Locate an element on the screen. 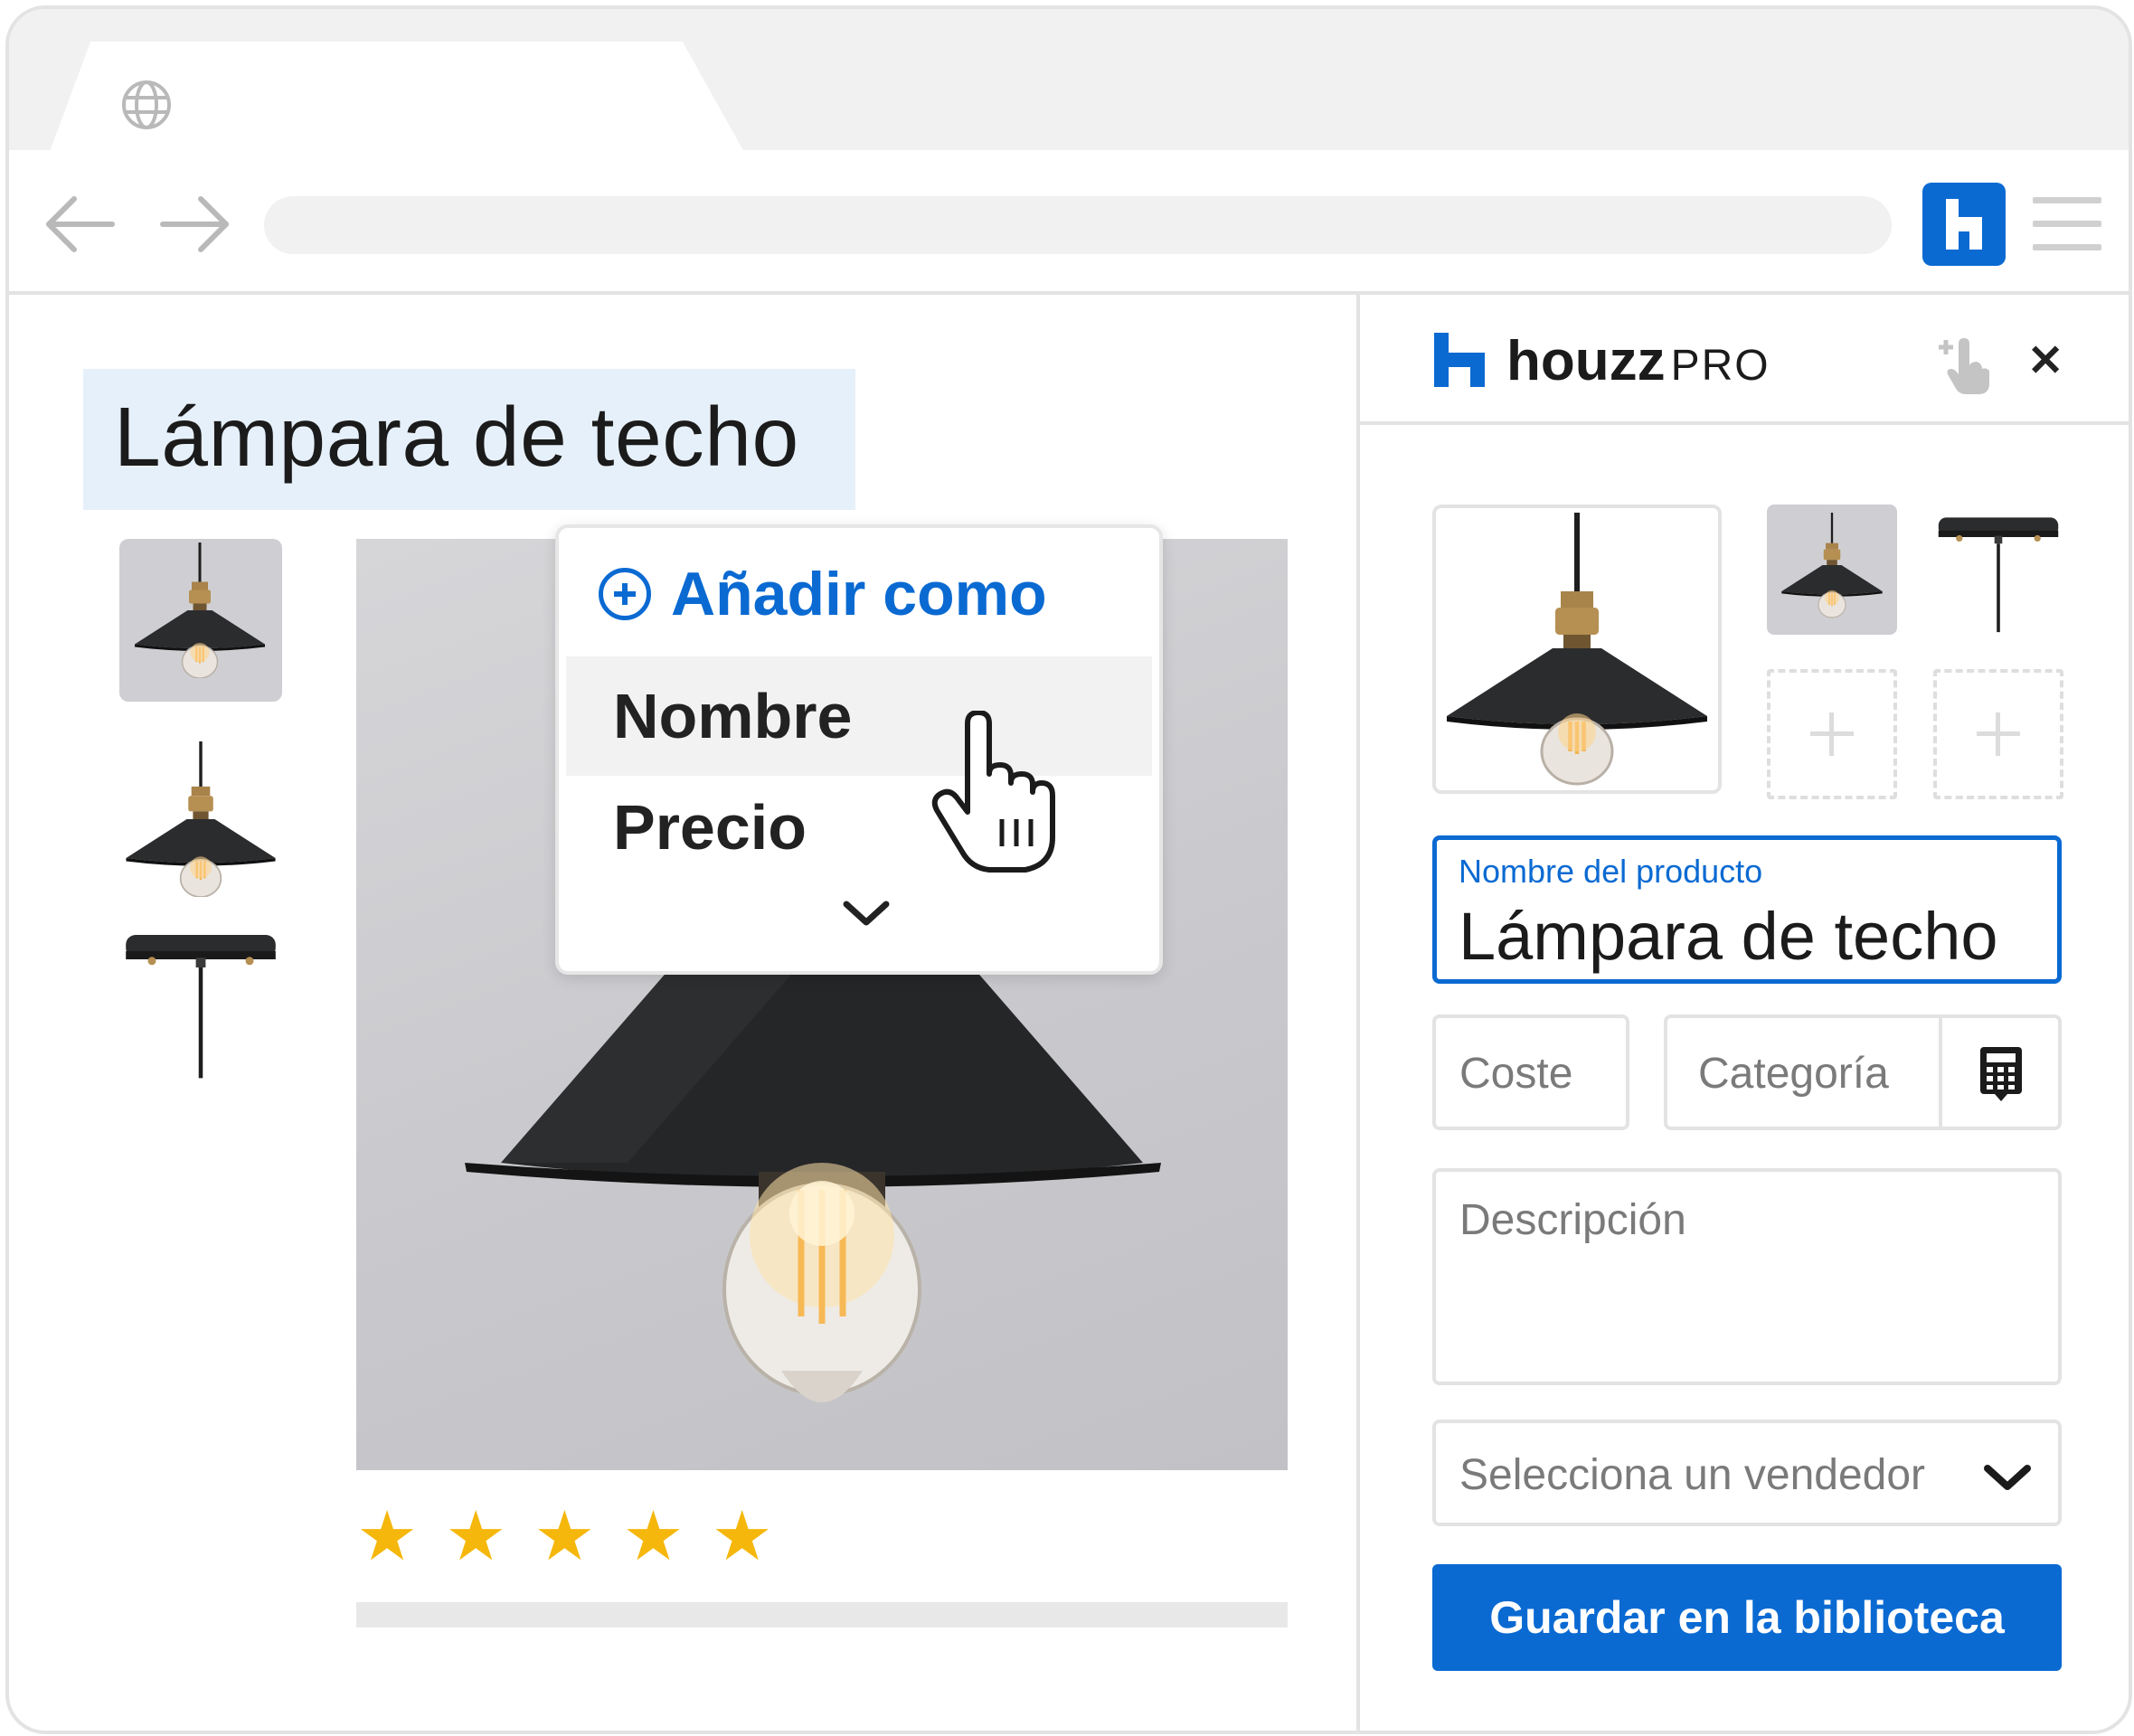 The width and height of the screenshot is (2134, 1736). menu-icon is located at coordinates (2067, 225).